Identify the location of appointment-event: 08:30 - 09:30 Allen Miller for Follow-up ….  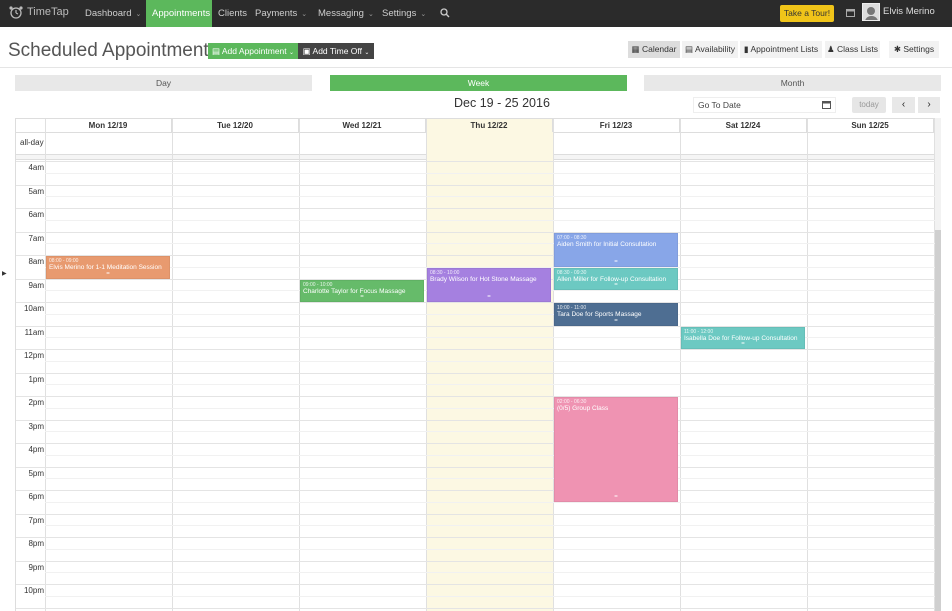
(616, 279).